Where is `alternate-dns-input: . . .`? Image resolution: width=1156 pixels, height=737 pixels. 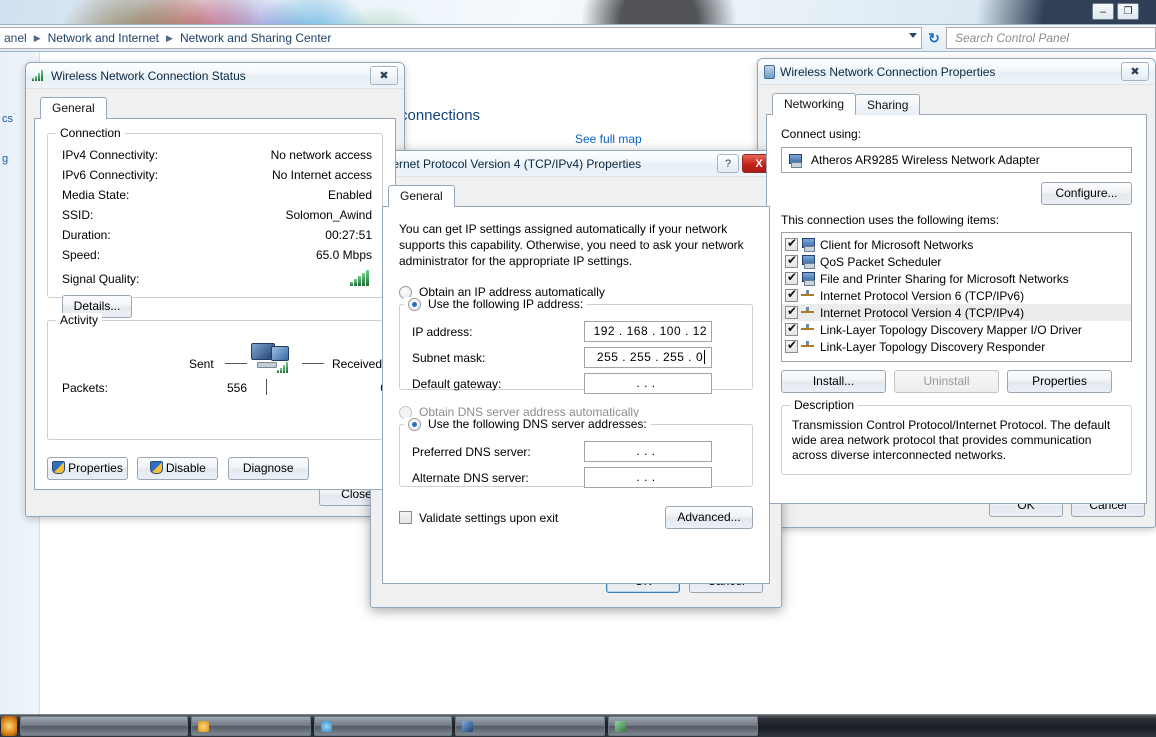
alternate-dns-input: . . . is located at coordinates (648, 477).